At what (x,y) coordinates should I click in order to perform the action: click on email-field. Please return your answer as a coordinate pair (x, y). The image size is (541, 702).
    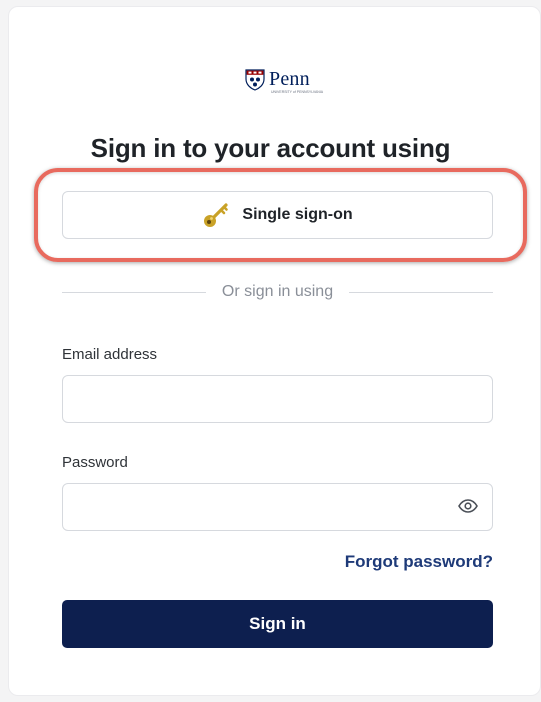
    Looking at the image, I should click on (277, 399).